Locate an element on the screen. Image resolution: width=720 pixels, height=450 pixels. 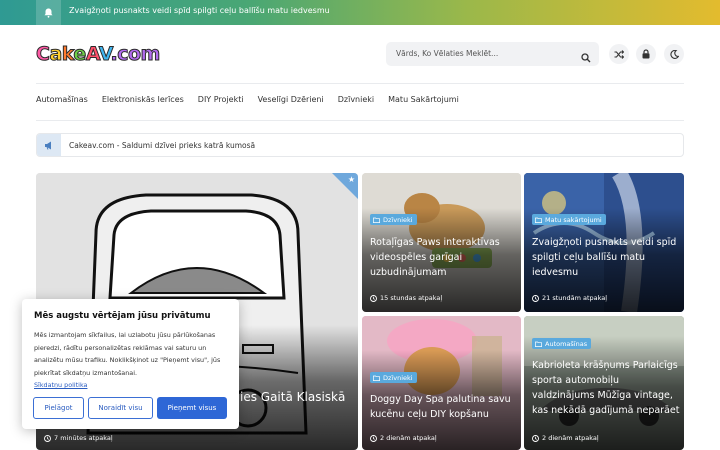
header-divider is located at coordinates (360, 83).